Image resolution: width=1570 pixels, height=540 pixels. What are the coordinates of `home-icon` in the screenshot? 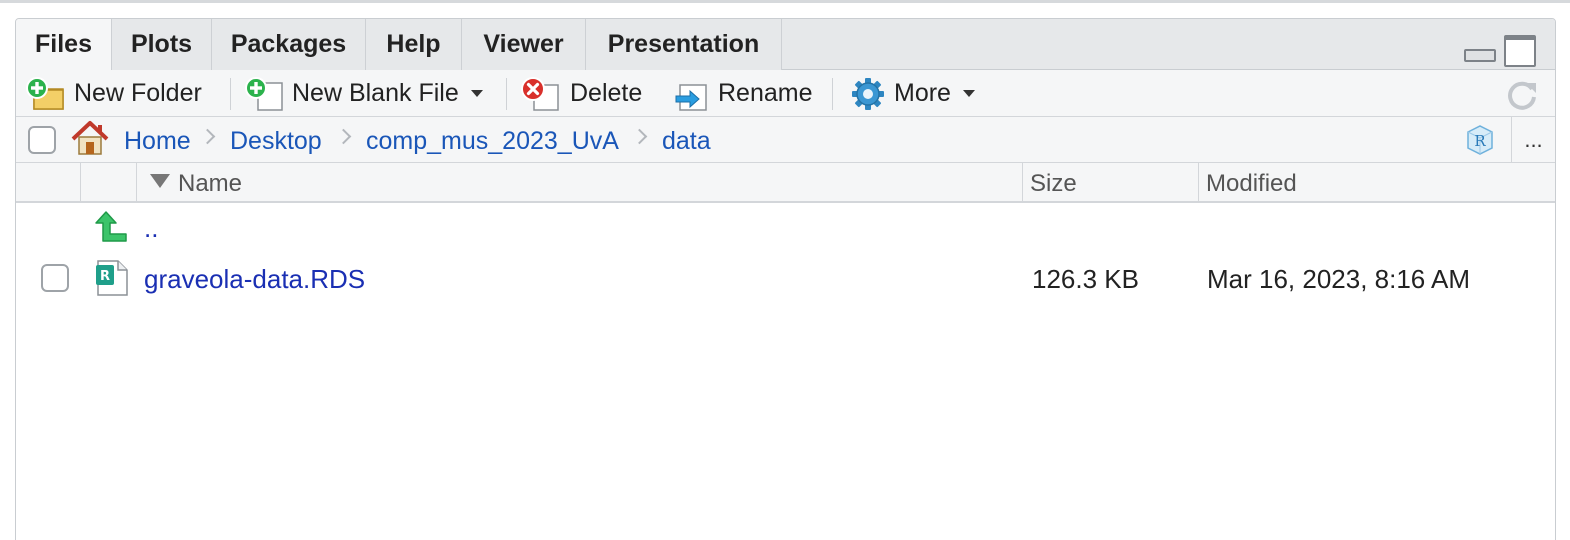 It's located at (90, 139).